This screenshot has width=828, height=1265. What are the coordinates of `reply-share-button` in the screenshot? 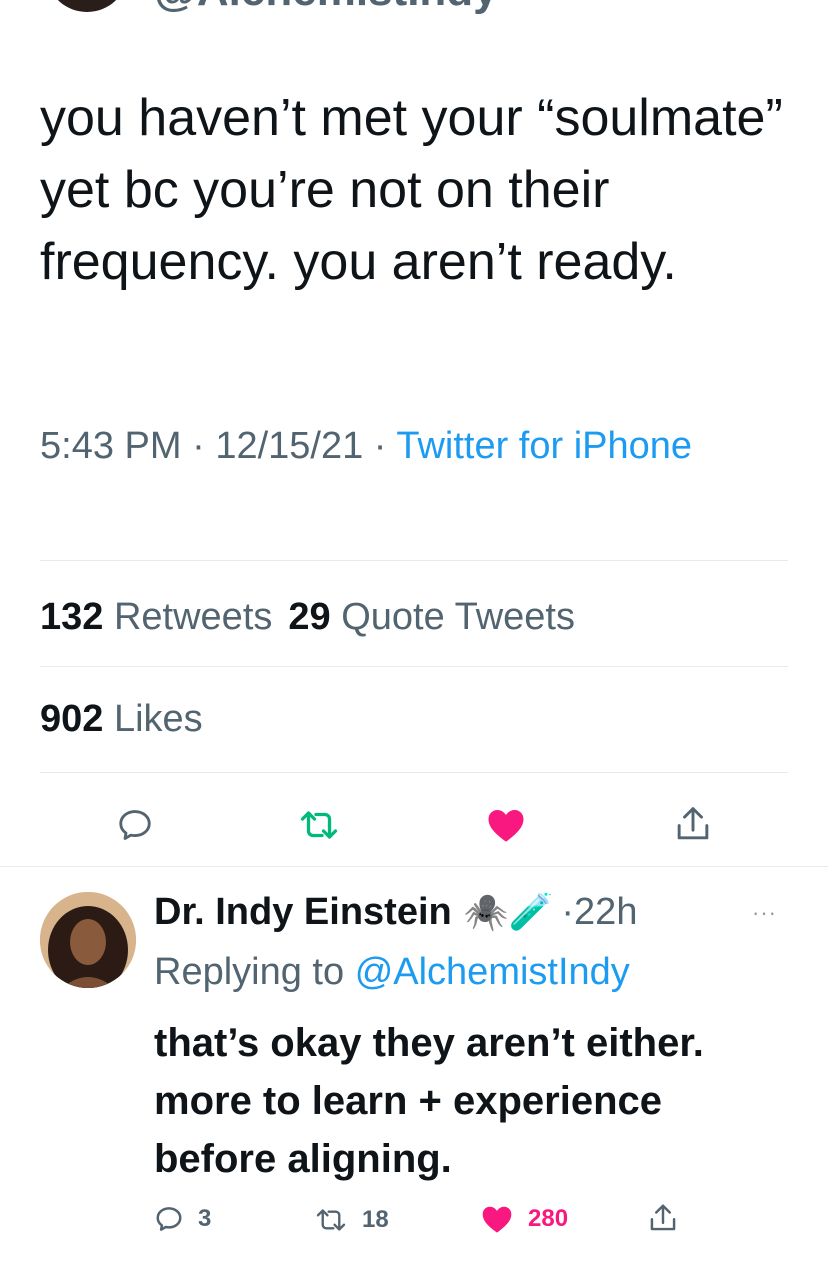 It's located at (663, 1218).